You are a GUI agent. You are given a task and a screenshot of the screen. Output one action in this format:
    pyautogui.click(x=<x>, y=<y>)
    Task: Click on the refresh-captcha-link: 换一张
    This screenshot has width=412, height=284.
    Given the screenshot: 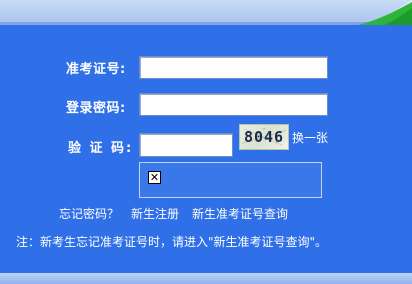 What is the action you would take?
    pyautogui.click(x=310, y=137)
    